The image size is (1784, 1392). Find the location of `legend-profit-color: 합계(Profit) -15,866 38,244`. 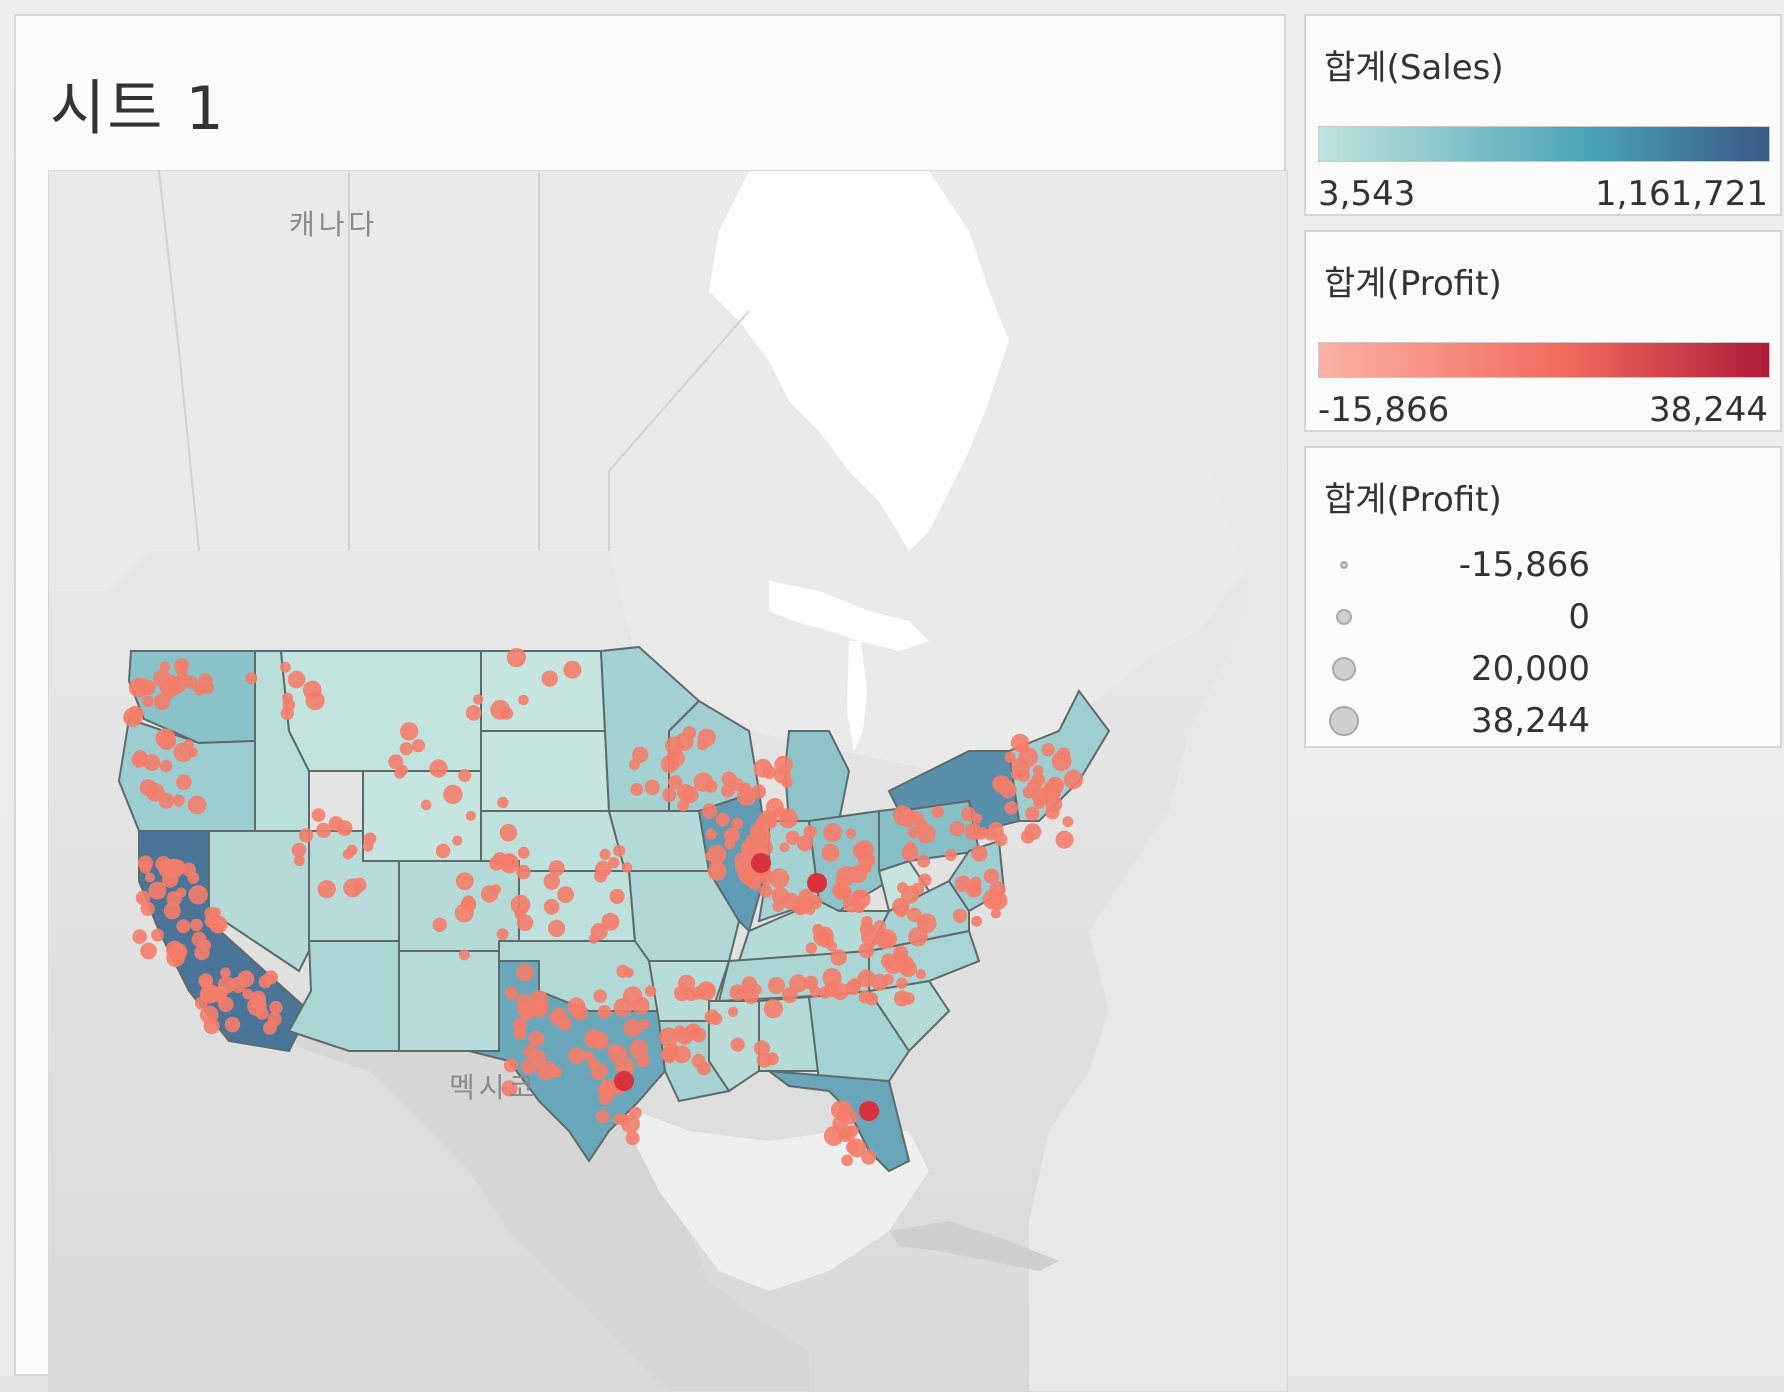

legend-profit-color: 합계(Profit) -15,866 38,244 is located at coordinates (1543, 331).